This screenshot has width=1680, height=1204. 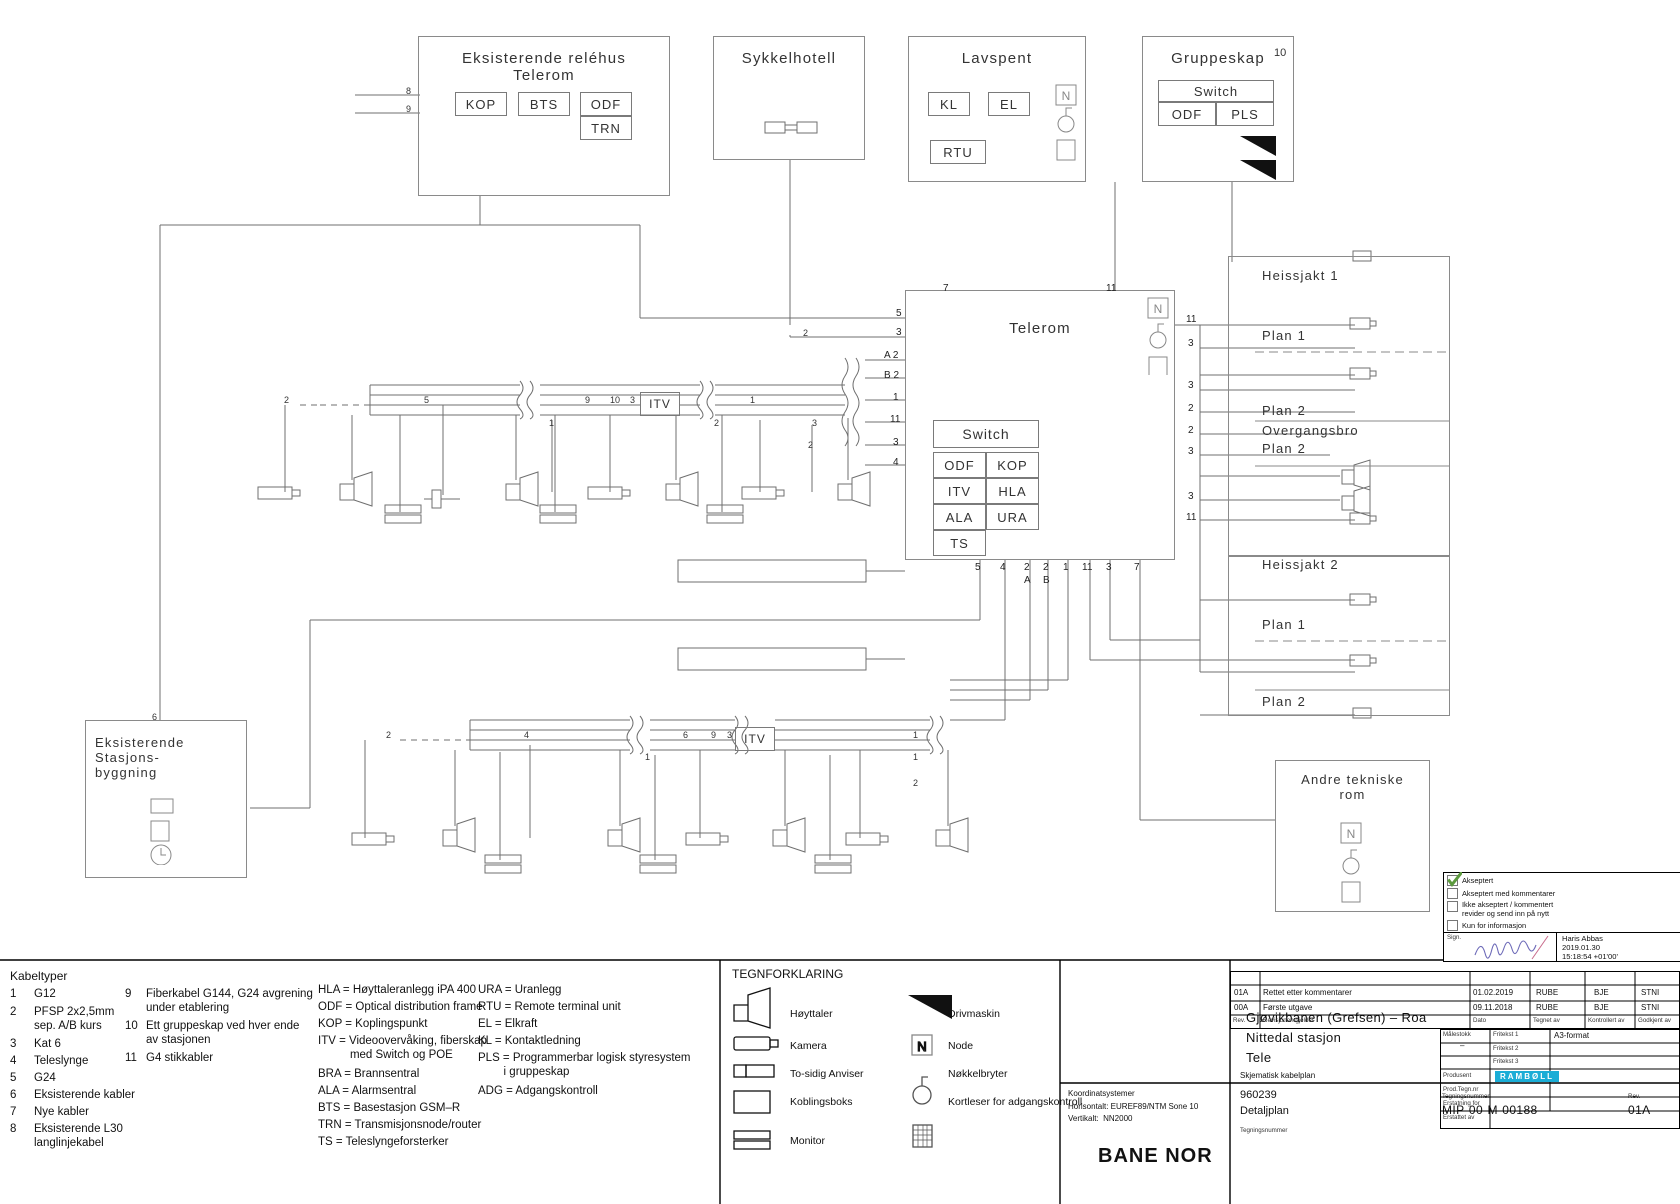 What do you see at coordinates (1478, 880) in the screenshot?
I see `stamp-label-0: Akseptert` at bounding box center [1478, 880].